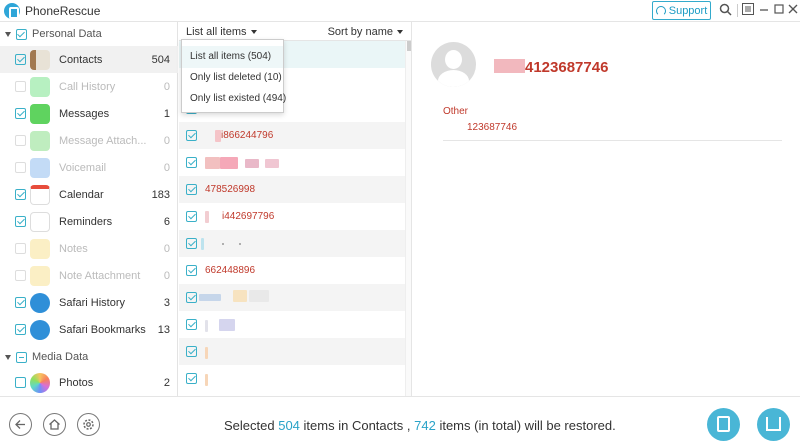 The image size is (800, 443). I want to click on dropdown-option-existed: Only list existed (494), so click(234, 99).